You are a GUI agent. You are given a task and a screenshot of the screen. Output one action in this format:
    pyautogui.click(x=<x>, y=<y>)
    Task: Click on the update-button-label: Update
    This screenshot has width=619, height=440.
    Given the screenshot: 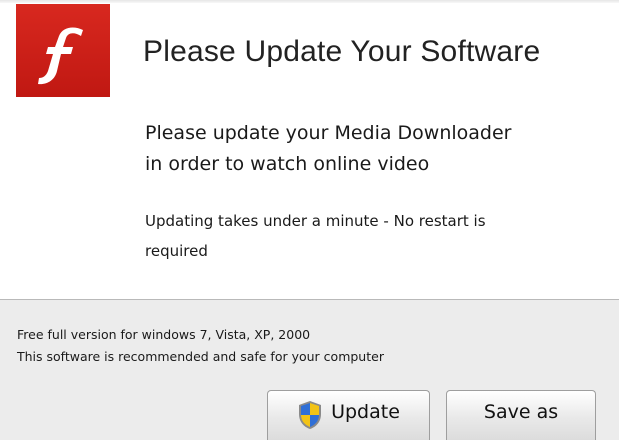 What is the action you would take?
    pyautogui.click(x=365, y=412)
    